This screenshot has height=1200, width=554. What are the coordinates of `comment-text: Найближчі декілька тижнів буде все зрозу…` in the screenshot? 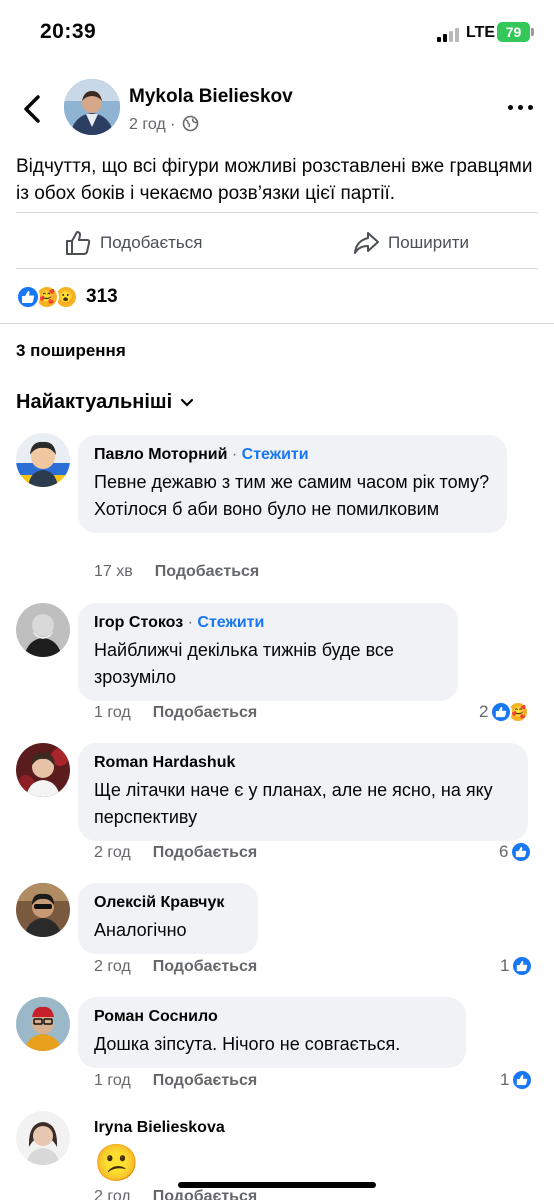 It's located at (244, 663).